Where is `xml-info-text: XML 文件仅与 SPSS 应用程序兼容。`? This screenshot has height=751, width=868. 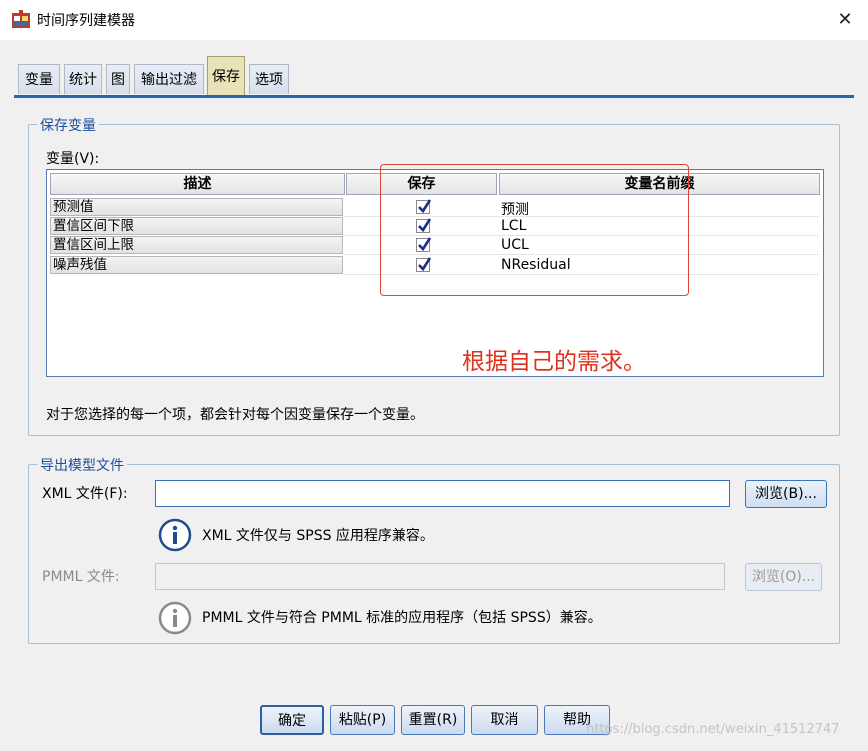
xml-info-text: XML 文件仅与 SPSS 应用程序兼容。 is located at coordinates (318, 536).